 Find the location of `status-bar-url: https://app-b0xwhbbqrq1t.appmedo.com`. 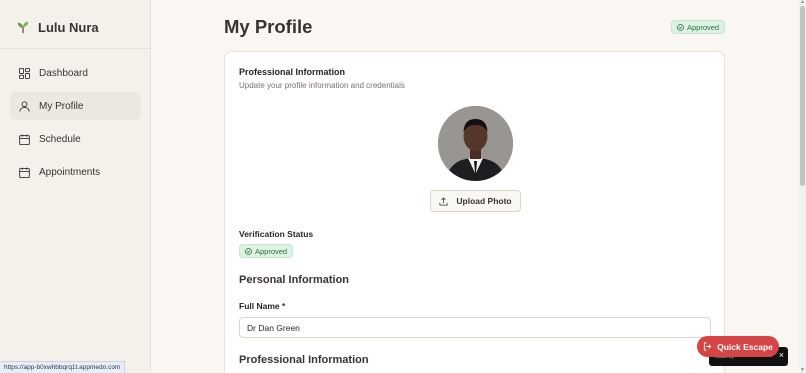

status-bar-url: https://app-b0xwhbbqrq1t.appmedo.com is located at coordinates (63, 367).